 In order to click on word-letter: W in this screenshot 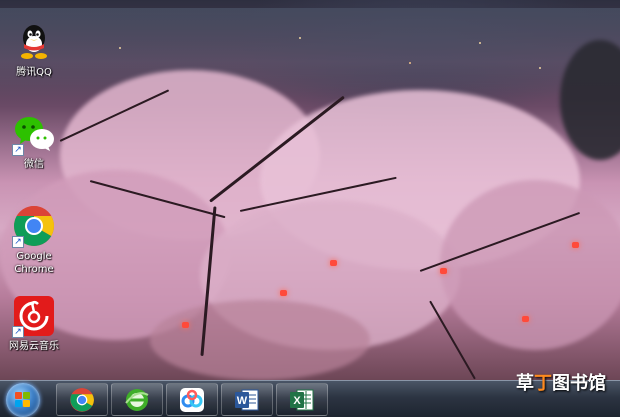, I will do `click(242, 401)`.